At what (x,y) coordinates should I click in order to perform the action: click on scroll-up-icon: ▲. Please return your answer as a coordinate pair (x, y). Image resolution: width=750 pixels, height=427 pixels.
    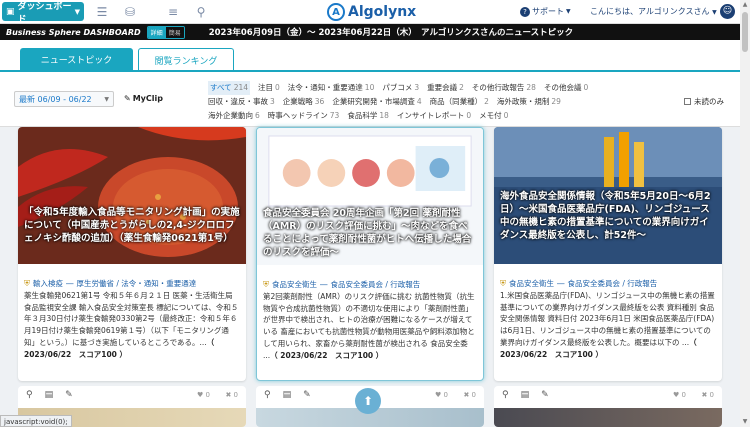
    Looking at the image, I should click on (745, 5).